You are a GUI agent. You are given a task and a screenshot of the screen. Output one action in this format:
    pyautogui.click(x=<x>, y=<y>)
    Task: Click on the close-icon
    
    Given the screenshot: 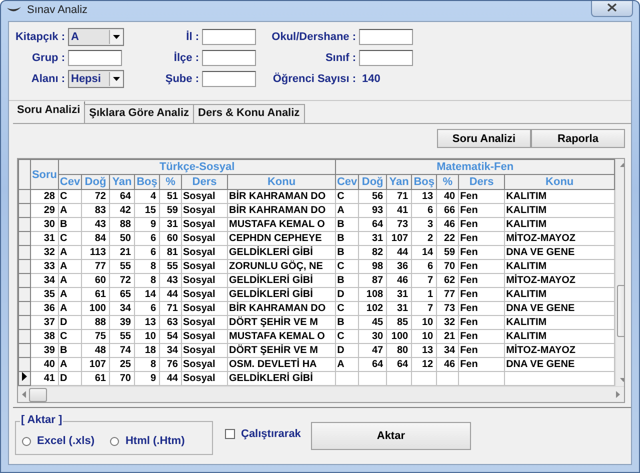 What is the action you would take?
    pyautogui.click(x=612, y=7)
    